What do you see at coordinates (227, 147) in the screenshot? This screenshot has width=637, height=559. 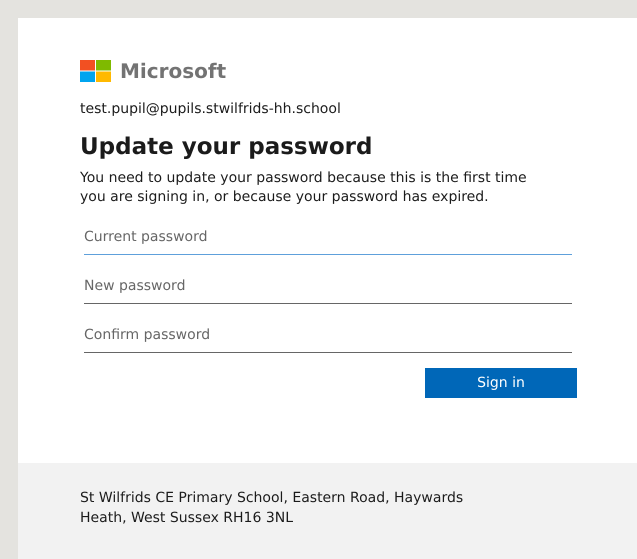 I see `page-title: Update your password` at bounding box center [227, 147].